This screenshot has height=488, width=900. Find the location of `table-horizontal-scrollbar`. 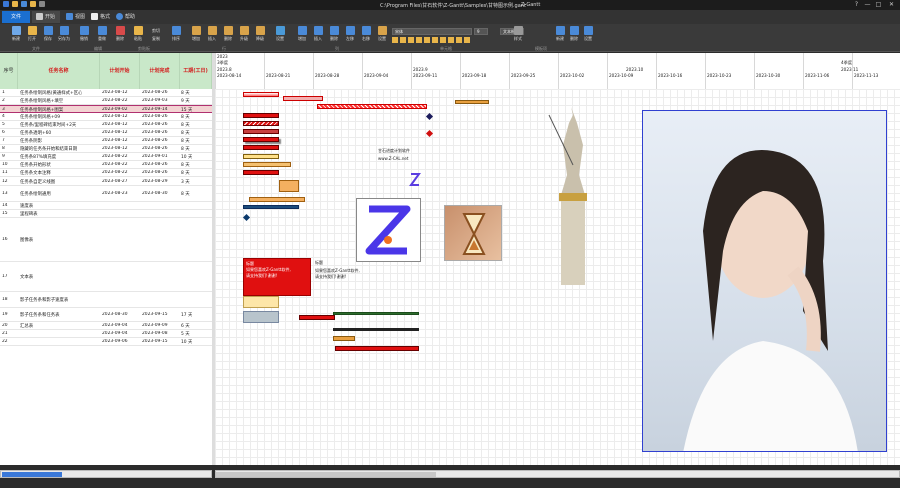

table-horizontal-scrollbar is located at coordinates (106, 474).